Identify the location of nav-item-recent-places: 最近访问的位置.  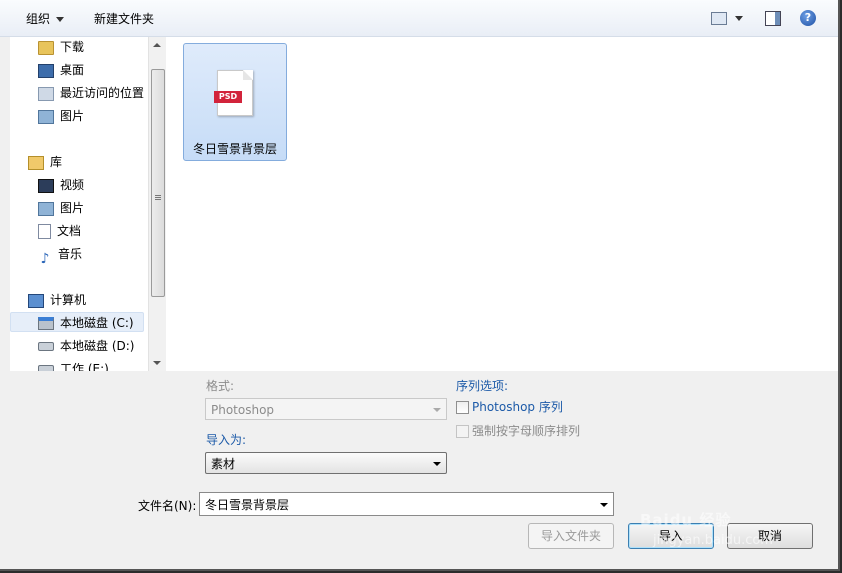
(91, 93).